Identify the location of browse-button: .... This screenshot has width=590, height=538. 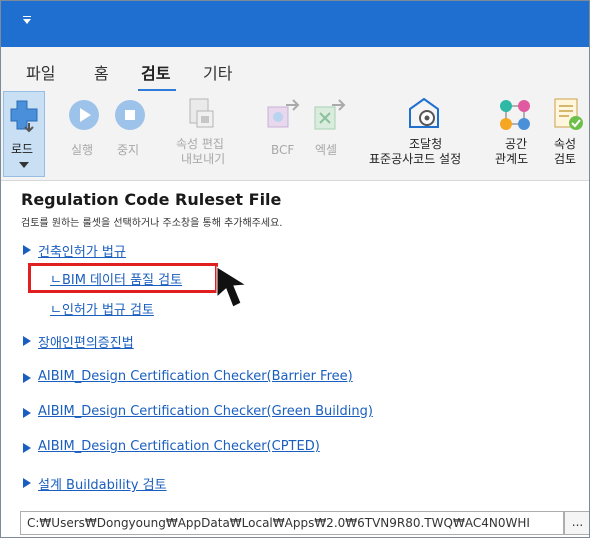
(576, 523).